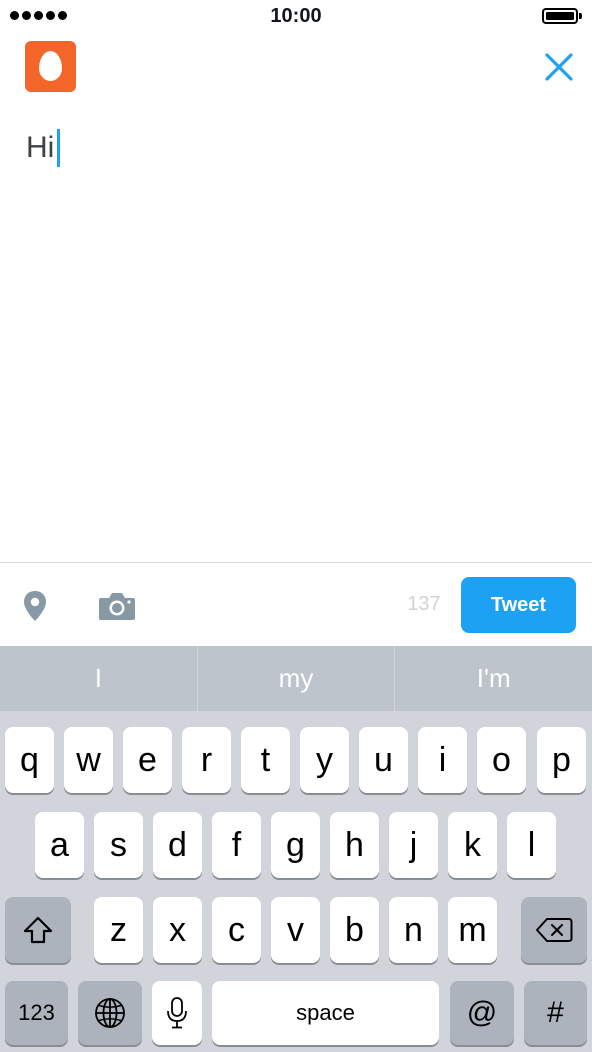 The height and width of the screenshot is (1052, 592). What do you see at coordinates (383, 760) in the screenshot?
I see `key-u: u` at bounding box center [383, 760].